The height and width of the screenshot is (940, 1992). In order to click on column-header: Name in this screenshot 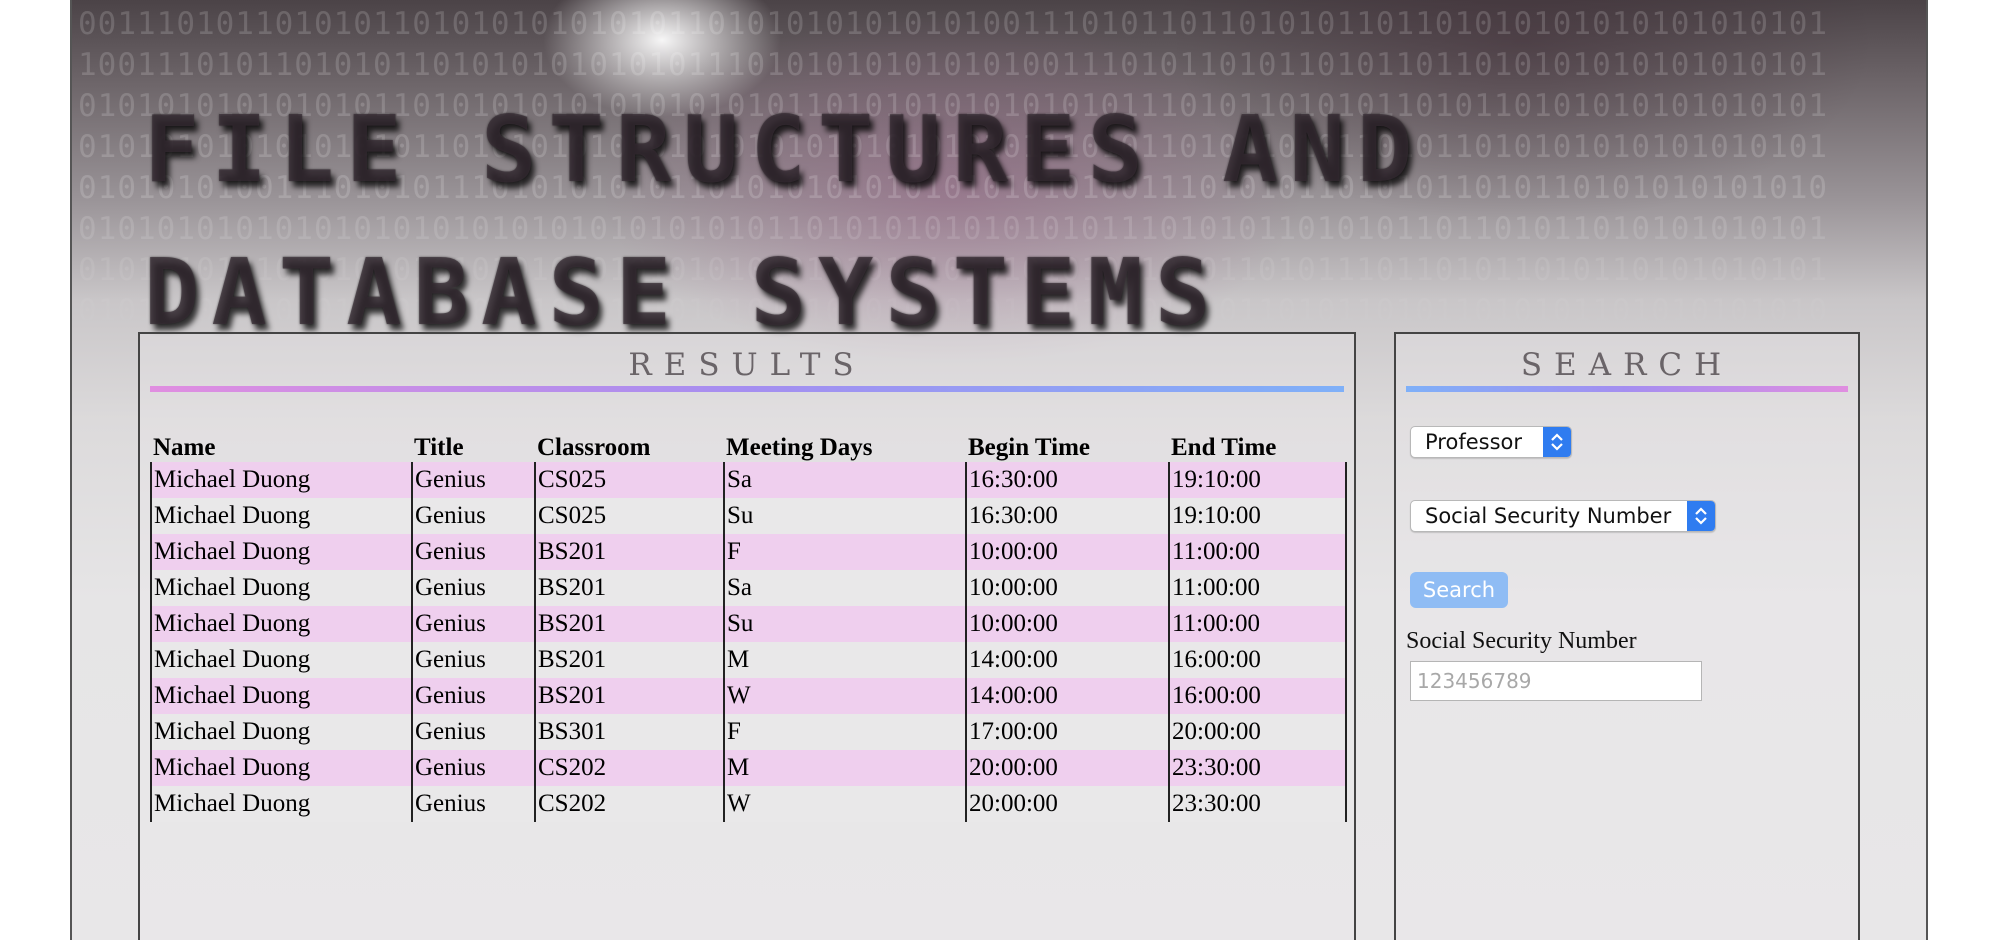, I will do `click(184, 447)`.